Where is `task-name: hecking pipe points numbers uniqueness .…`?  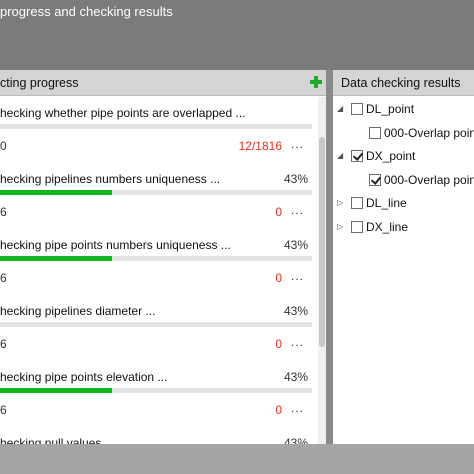 task-name: hecking pipe points numbers uniqueness .… is located at coordinates (115, 245).